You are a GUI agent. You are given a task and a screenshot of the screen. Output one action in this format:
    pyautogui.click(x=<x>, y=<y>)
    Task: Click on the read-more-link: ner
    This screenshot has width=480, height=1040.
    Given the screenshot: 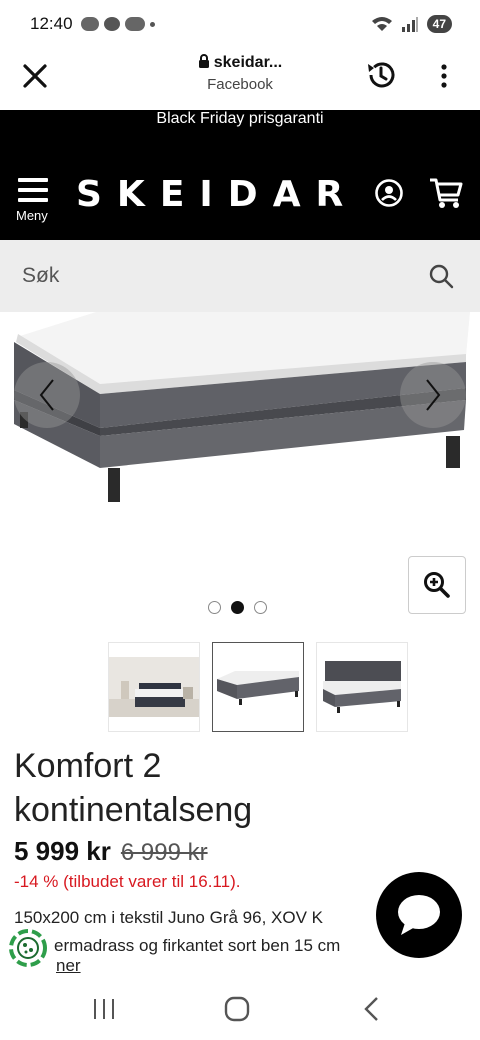 What is the action you would take?
    pyautogui.click(x=68, y=966)
    